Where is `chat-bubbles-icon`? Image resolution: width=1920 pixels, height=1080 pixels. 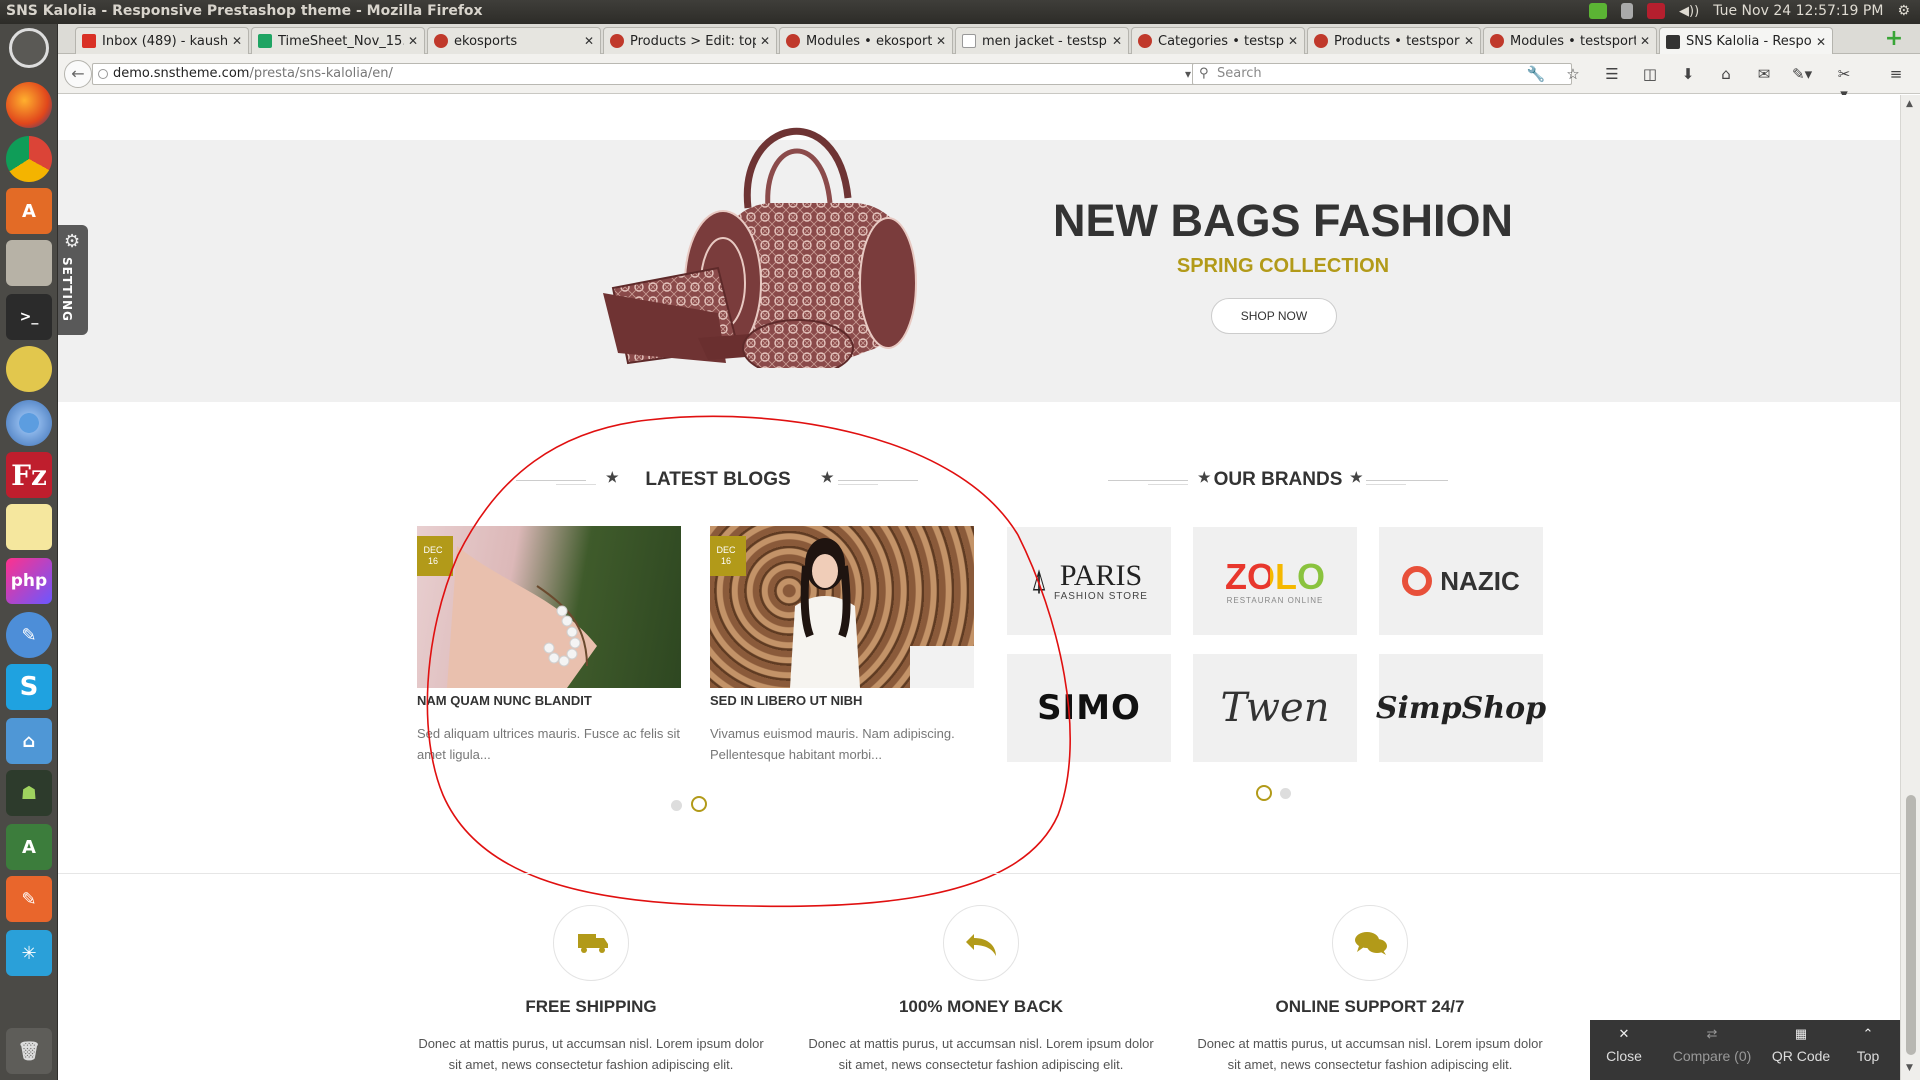
chat-bubbles-icon is located at coordinates (1371, 943).